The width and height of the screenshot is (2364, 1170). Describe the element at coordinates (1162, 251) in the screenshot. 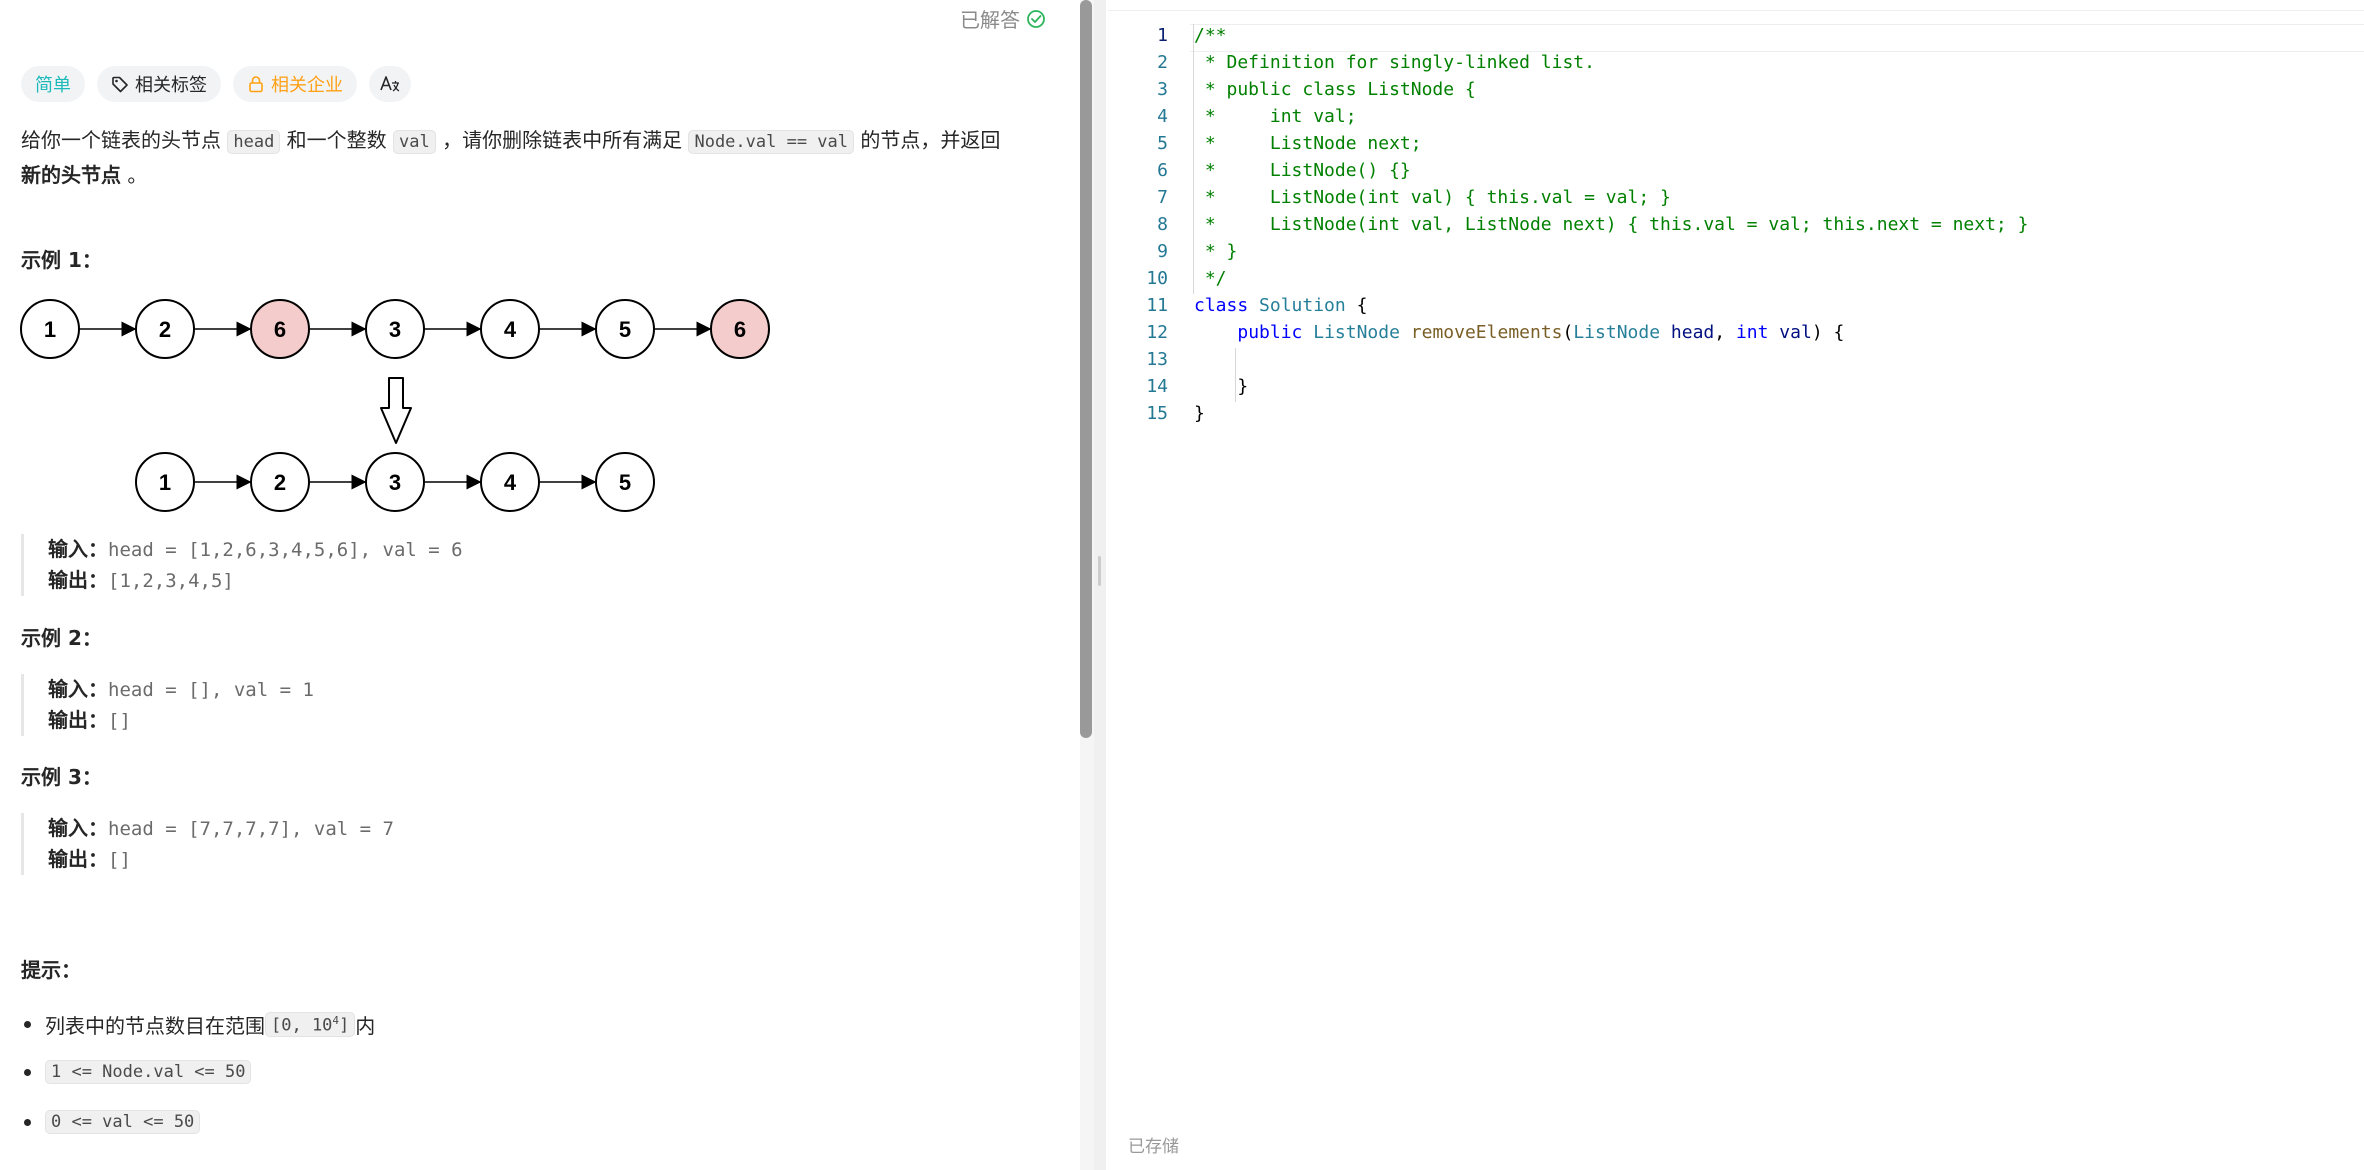

I see `line-number: 9` at that location.